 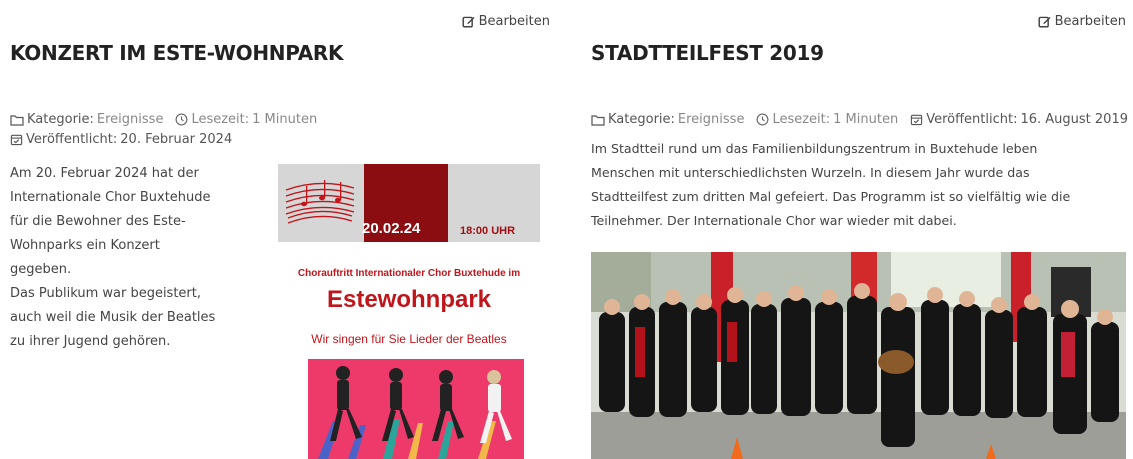 What do you see at coordinates (85, 245) in the screenshot?
I see `body-line: Wohnparks ein Konzert` at bounding box center [85, 245].